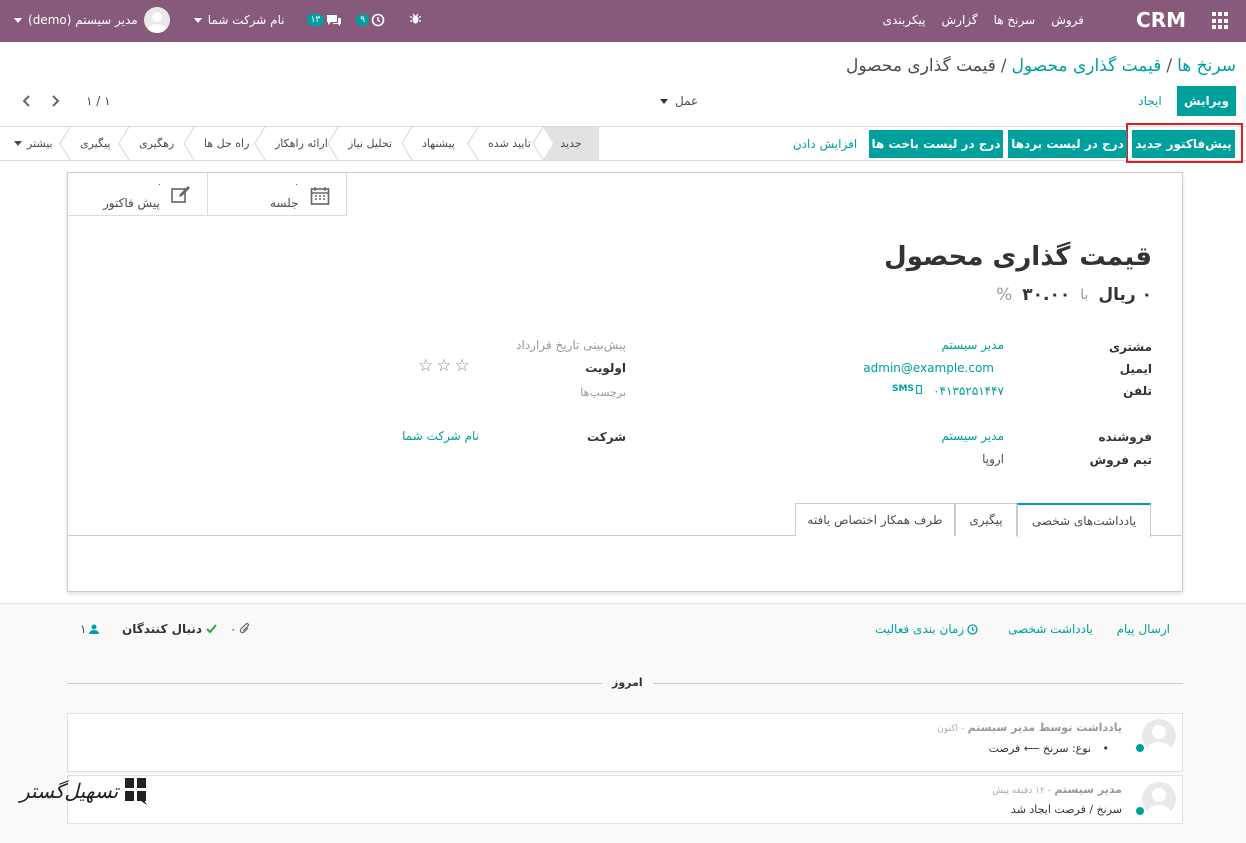 This screenshot has width=1246, height=843. I want to click on apps-menu-icon, so click(1219, 21).